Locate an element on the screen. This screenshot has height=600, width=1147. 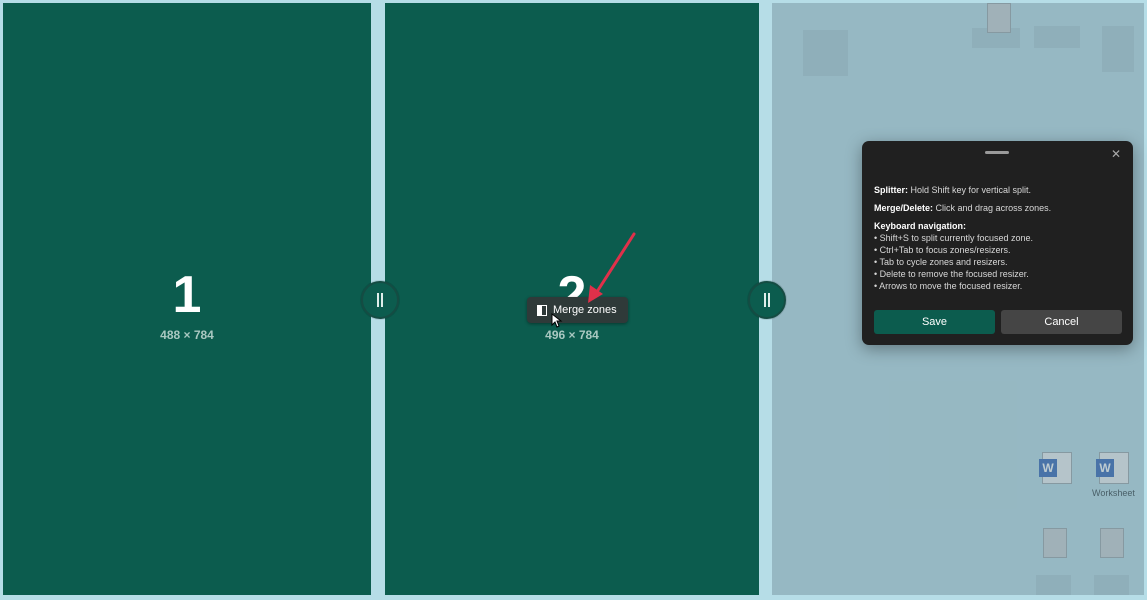
keyboard-item: • Tab to cycle zones and resizers. is located at coordinates (941, 262).